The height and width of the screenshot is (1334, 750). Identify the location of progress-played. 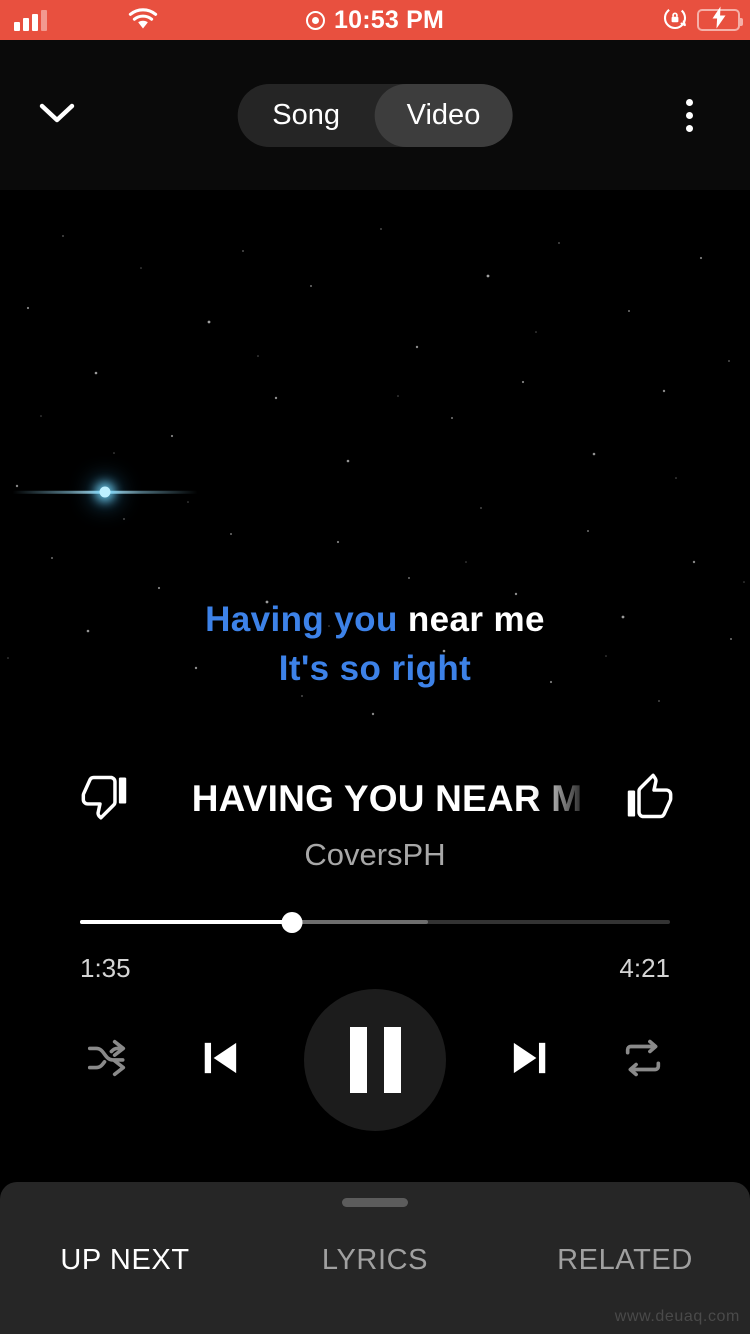
(186, 922).